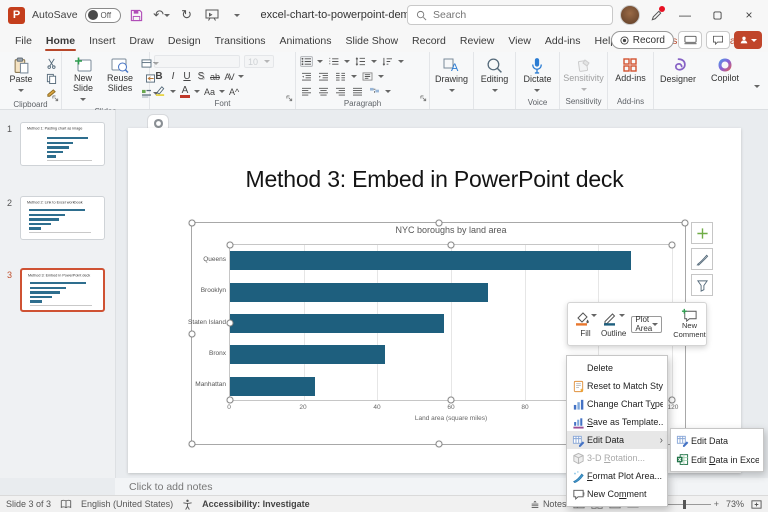 This screenshot has height=512, width=768. I want to click on minimize-button: —, so click(685, 15).